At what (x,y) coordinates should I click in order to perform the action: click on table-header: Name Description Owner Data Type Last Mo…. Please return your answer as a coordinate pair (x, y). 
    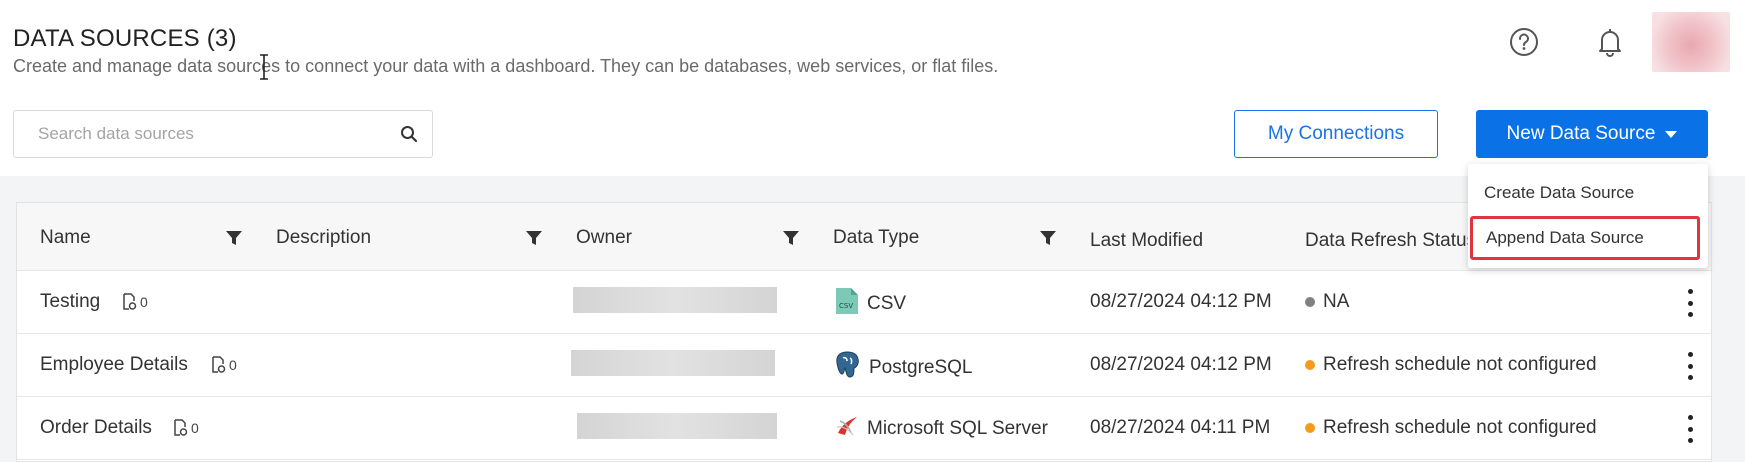
    Looking at the image, I should click on (864, 237).